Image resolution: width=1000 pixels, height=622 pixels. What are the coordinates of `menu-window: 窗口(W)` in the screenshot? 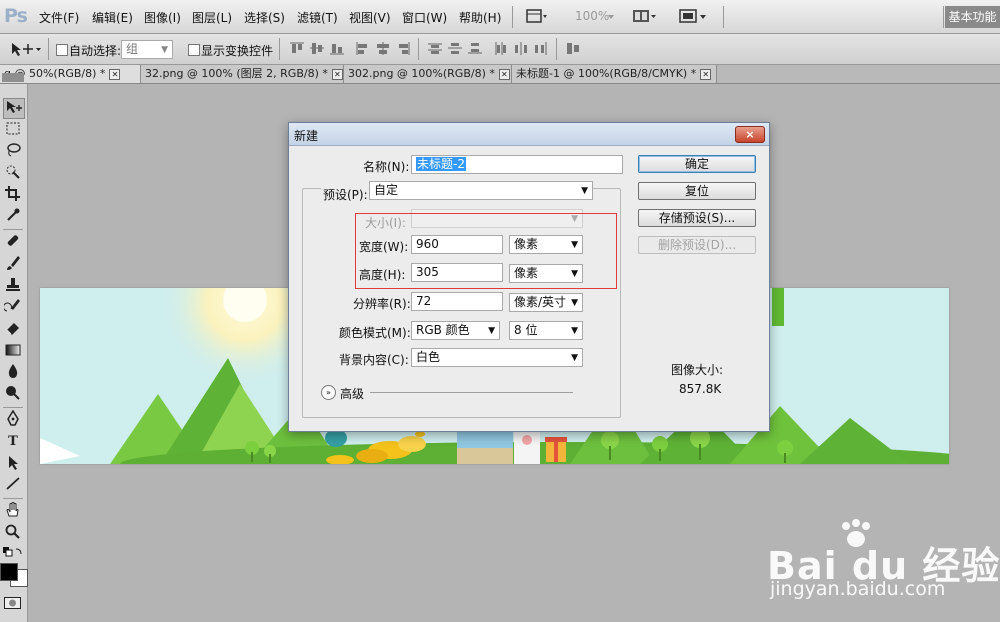 It's located at (424, 17).